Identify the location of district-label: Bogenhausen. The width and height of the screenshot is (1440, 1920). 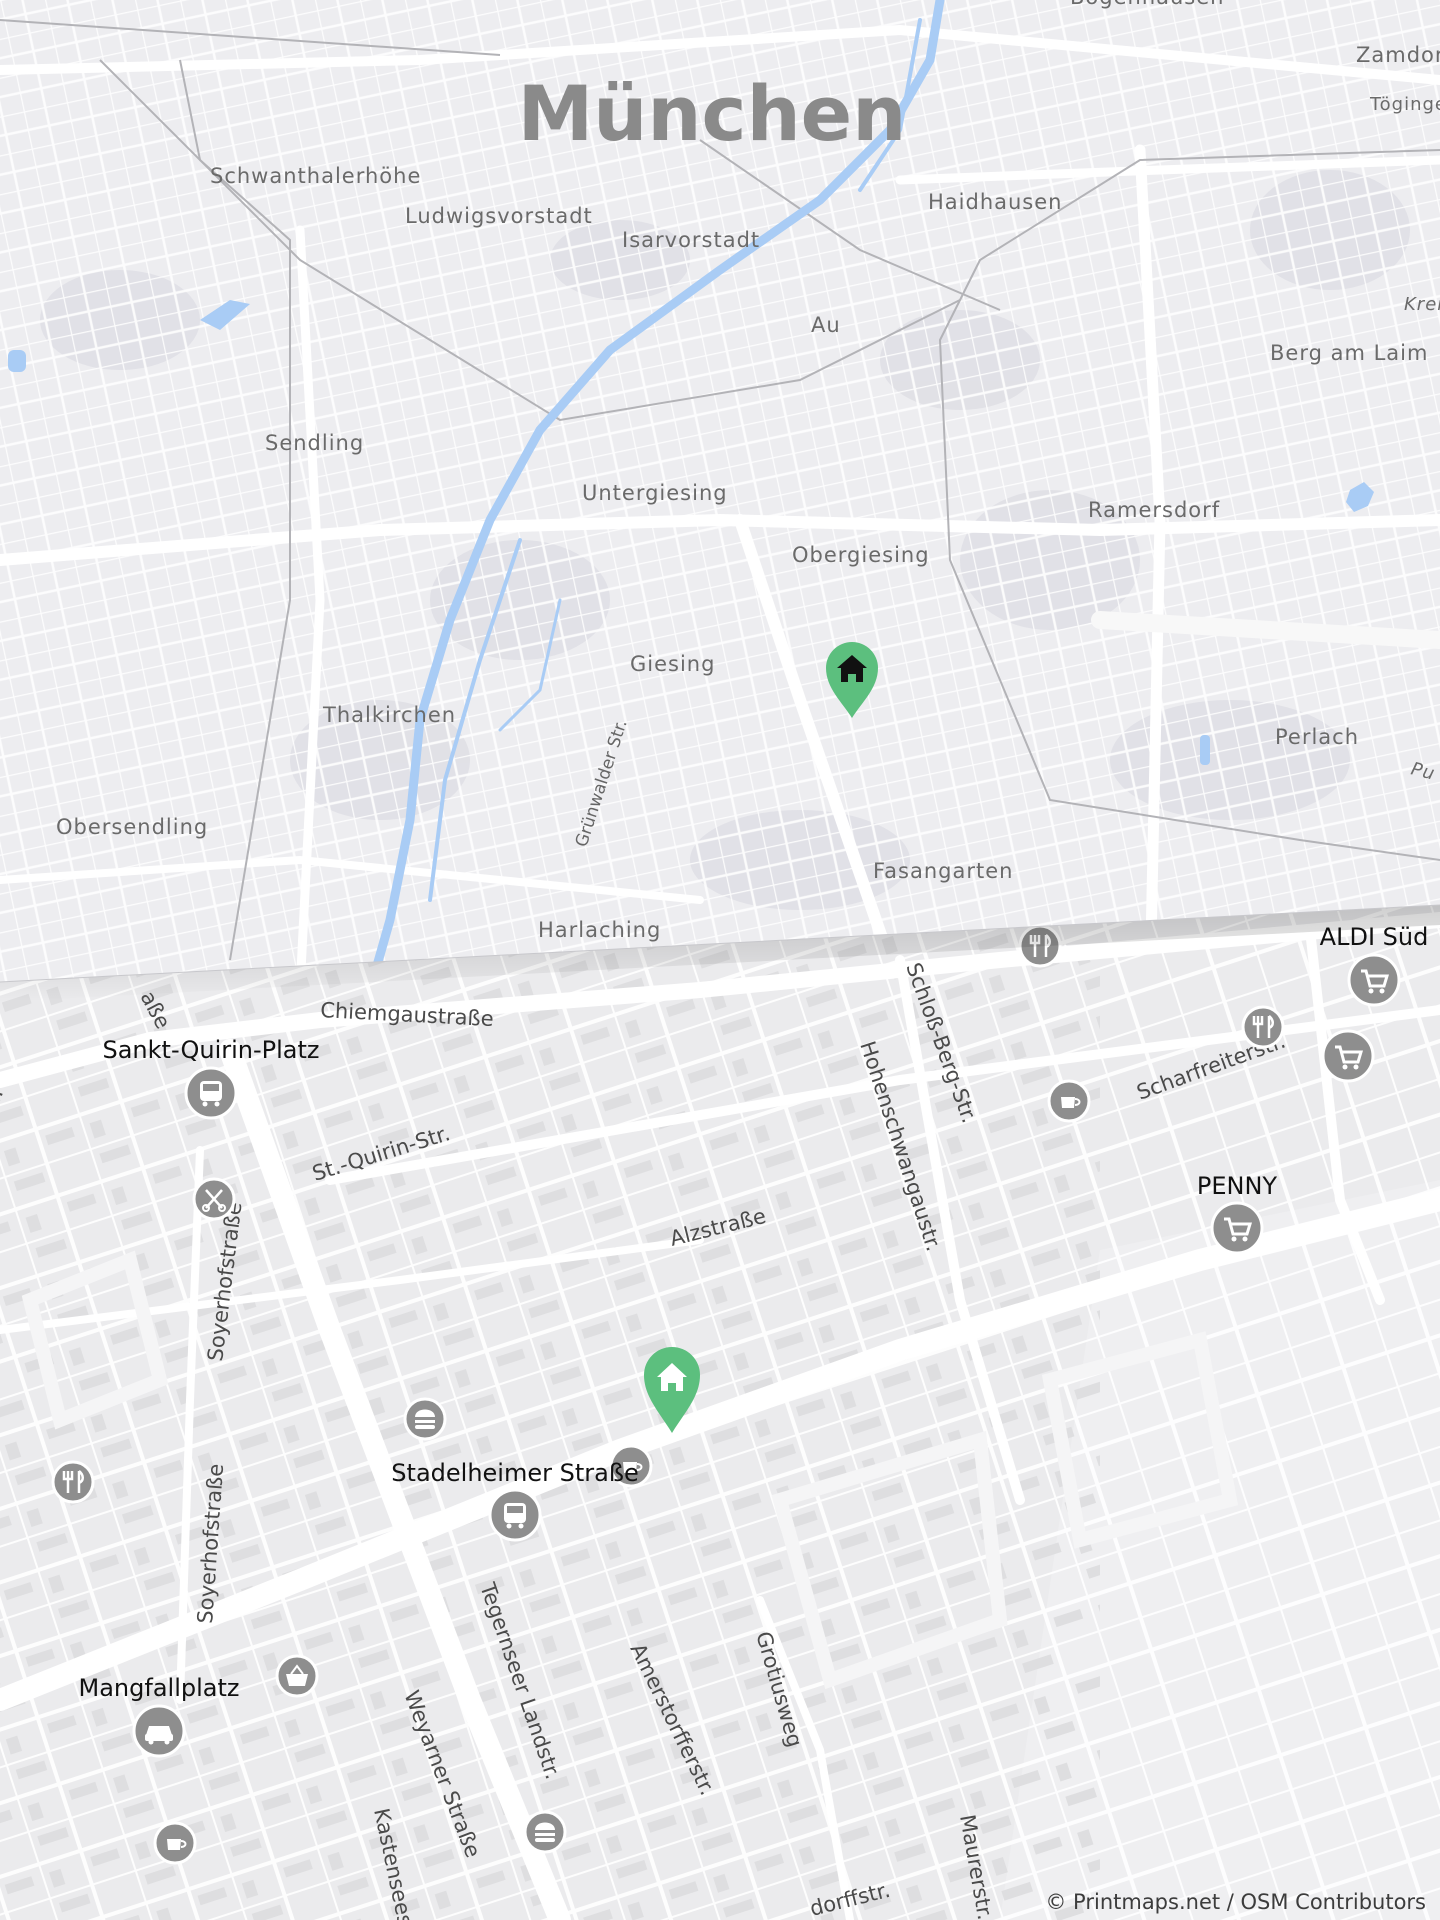
(1147, 4).